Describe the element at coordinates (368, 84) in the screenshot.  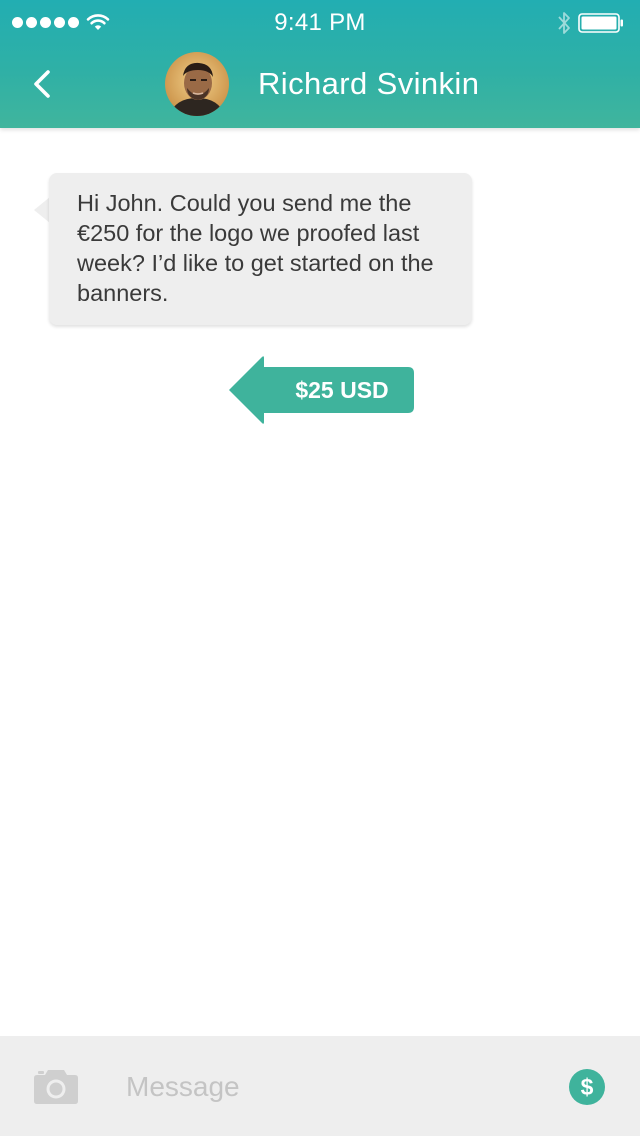
I see `contact-name: Richard Svinkin` at that location.